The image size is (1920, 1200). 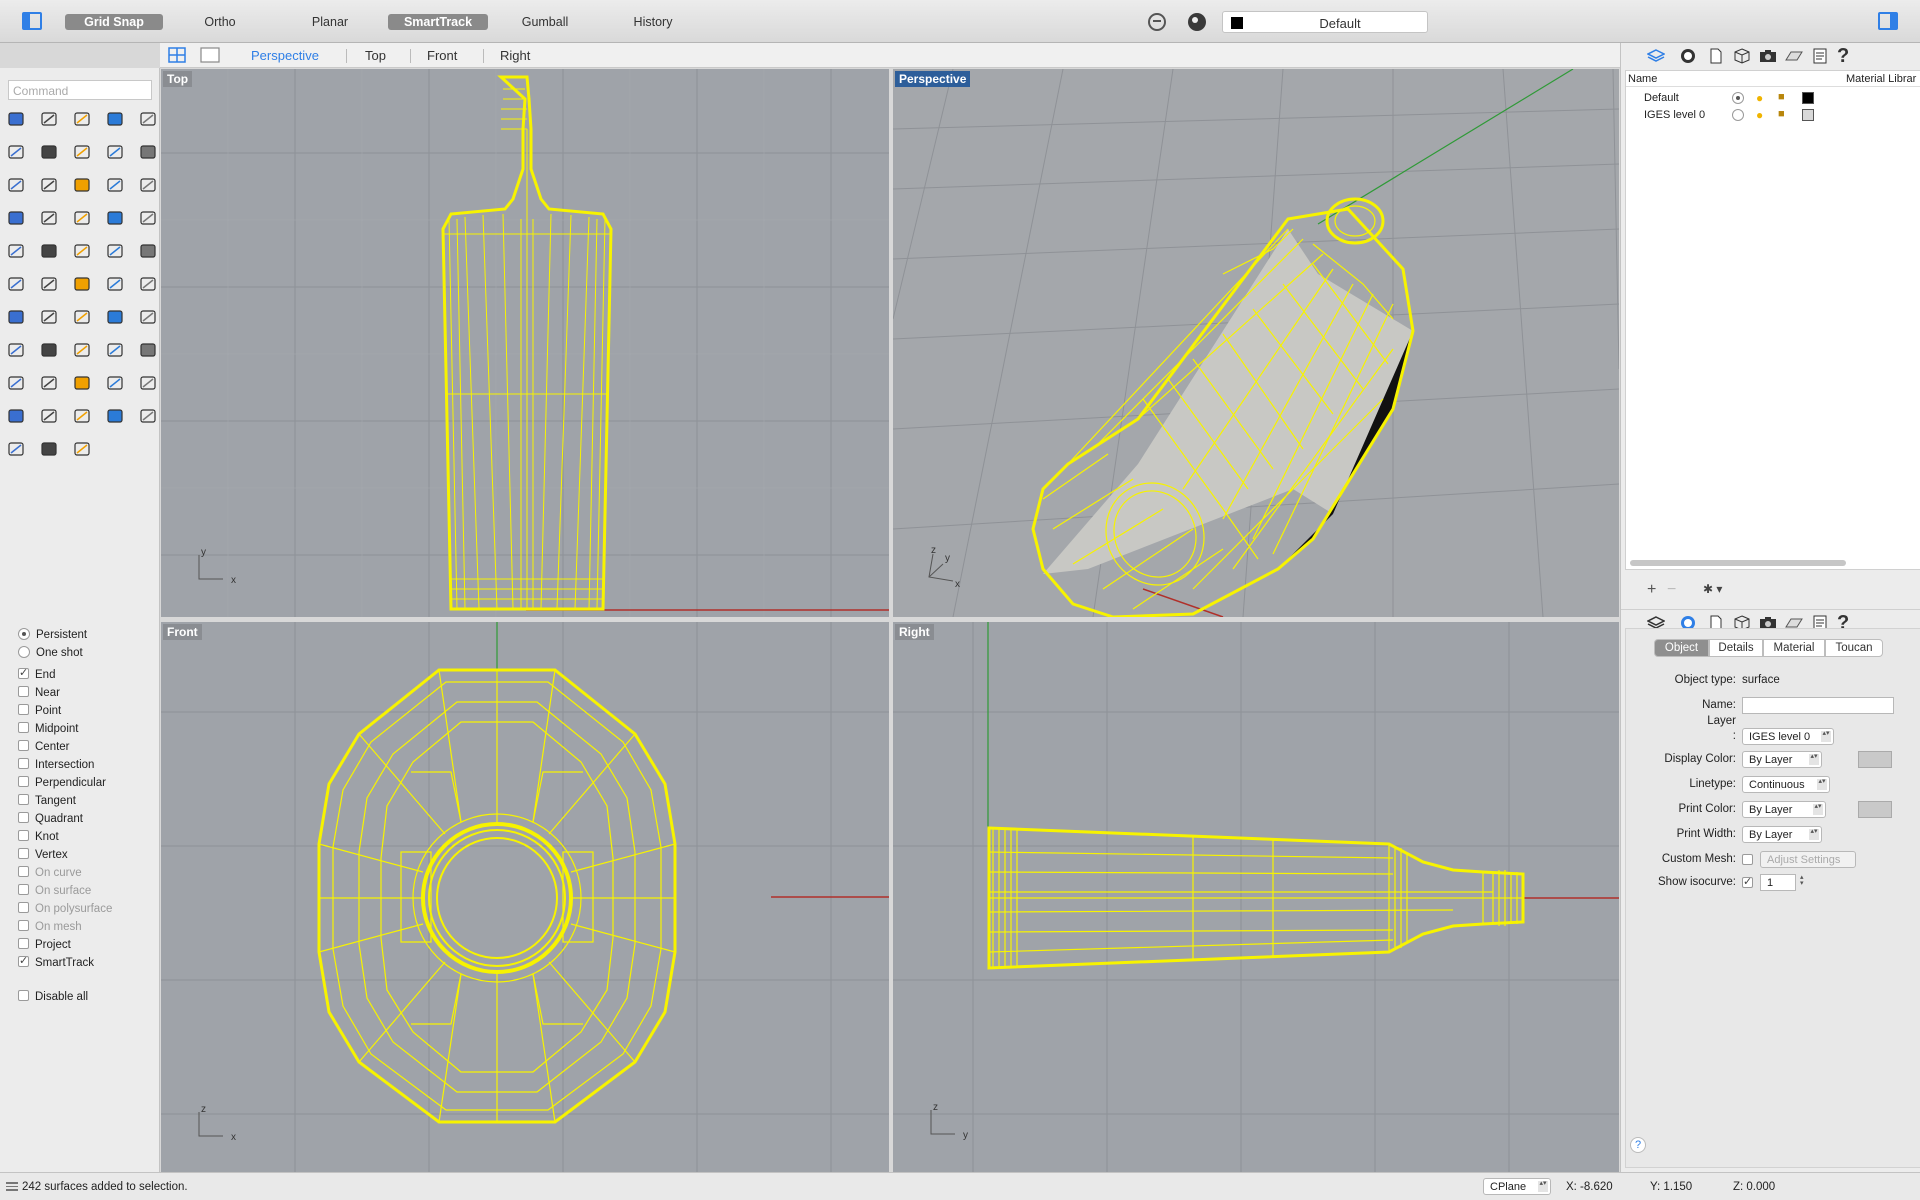 What do you see at coordinates (83, 383) in the screenshot?
I see `ground-tool-icon` at bounding box center [83, 383].